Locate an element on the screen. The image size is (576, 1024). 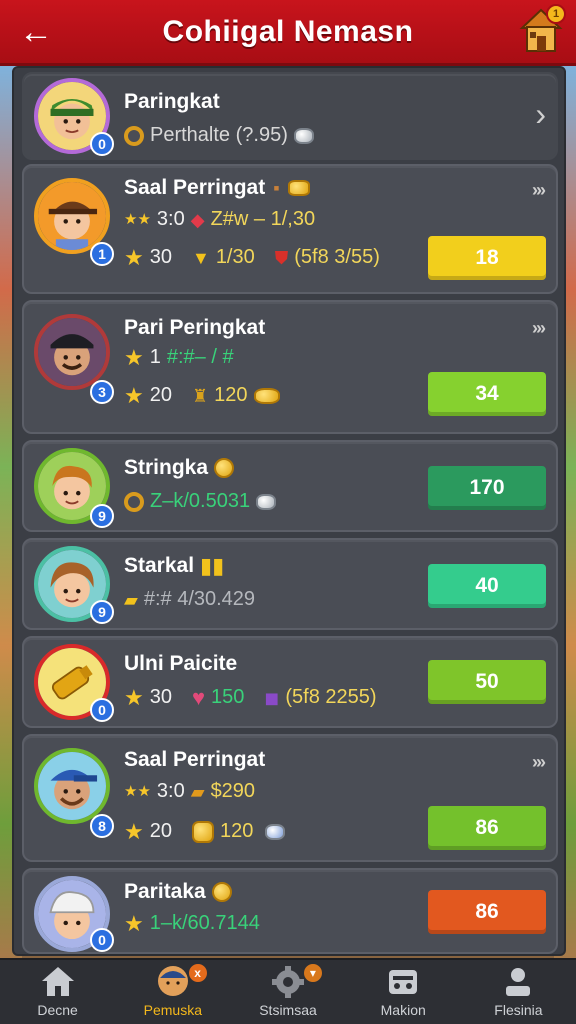
stat-line-1: ★ 30 ♥ 150 ◼ (5f8 2255) is located at coordinates (250, 697).